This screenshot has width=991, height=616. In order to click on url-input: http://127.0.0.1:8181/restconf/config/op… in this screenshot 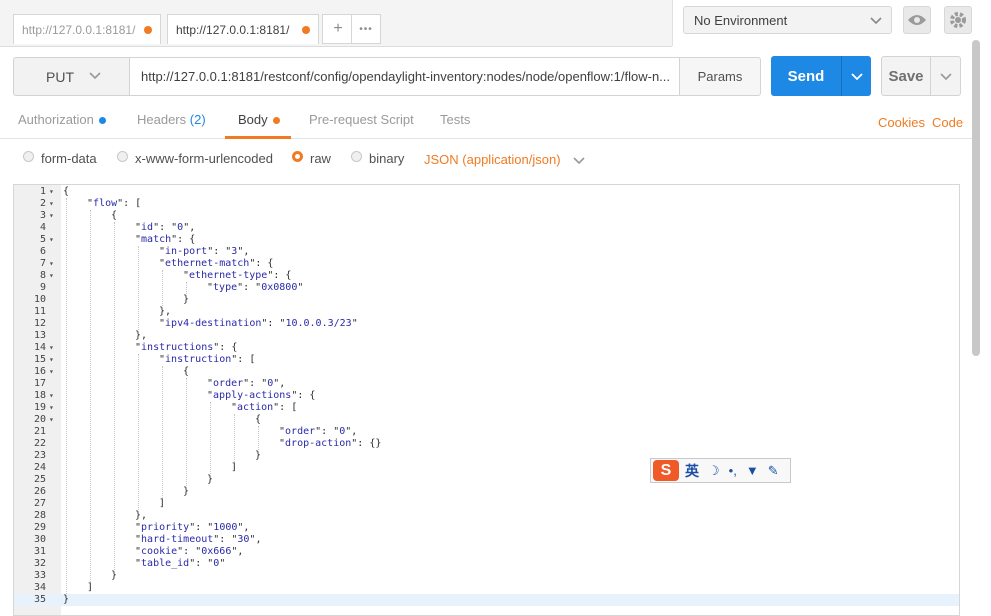, I will do `click(404, 76)`.